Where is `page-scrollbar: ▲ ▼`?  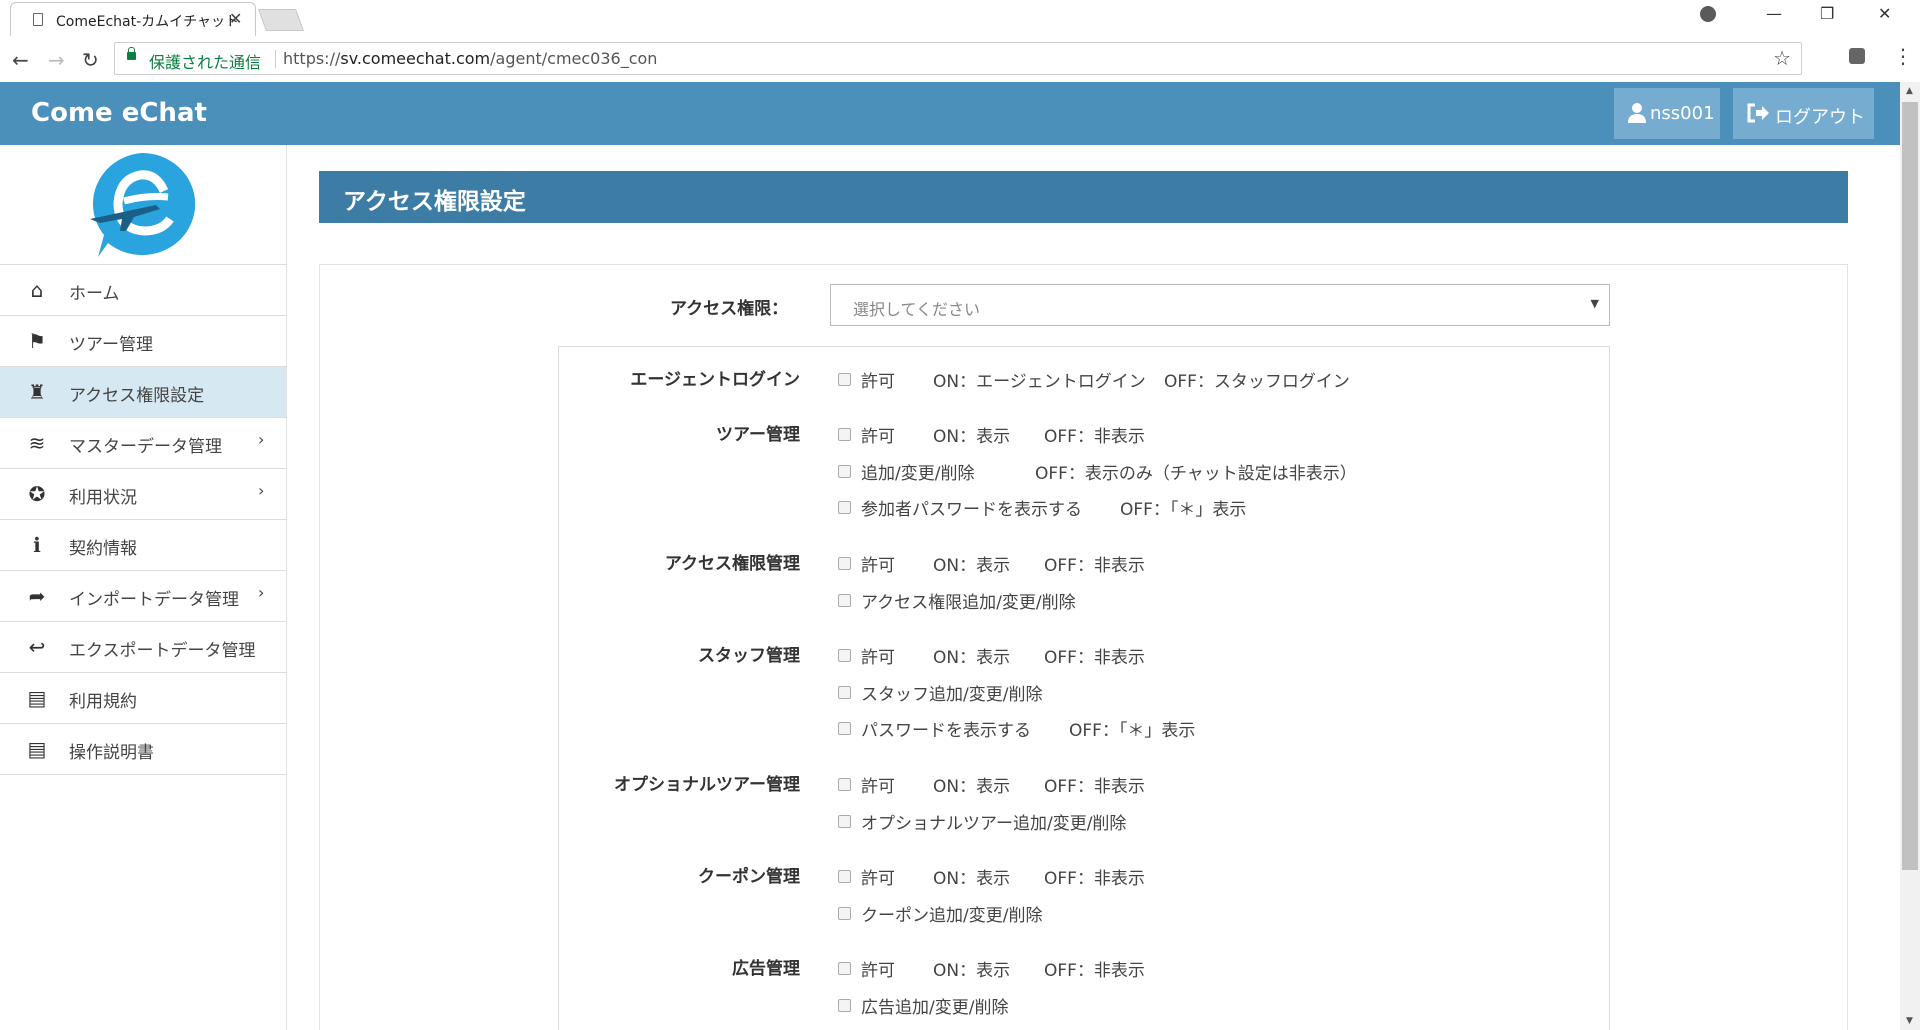
page-scrollbar: ▲ ▼ is located at coordinates (1910, 556).